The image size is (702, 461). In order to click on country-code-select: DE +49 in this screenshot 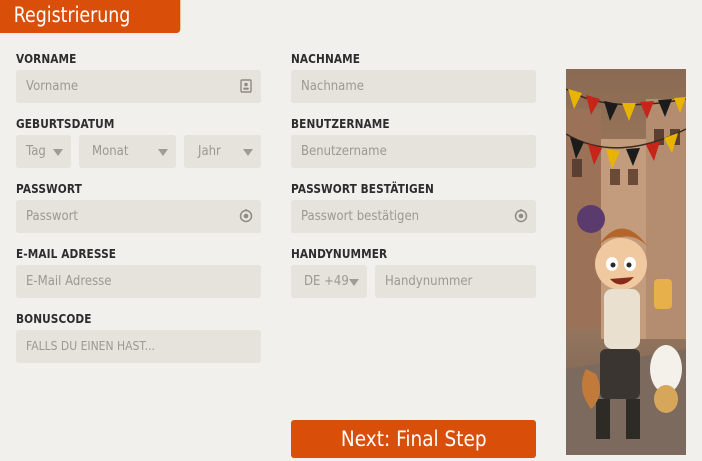, I will do `click(329, 281)`.